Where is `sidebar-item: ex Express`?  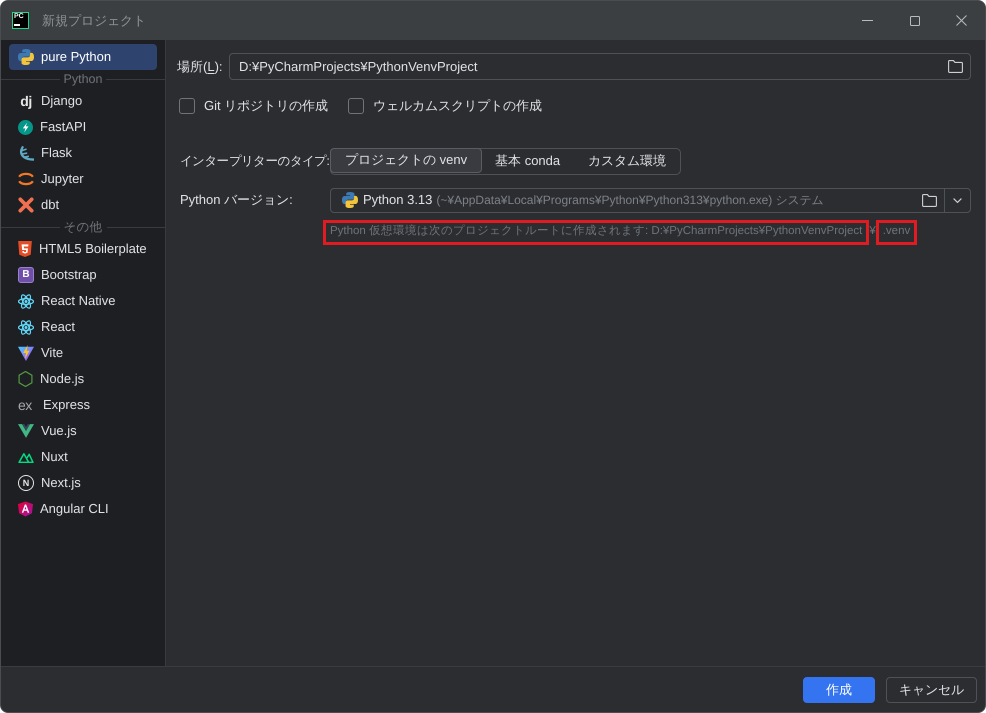 sidebar-item: ex Express is located at coordinates (83, 405).